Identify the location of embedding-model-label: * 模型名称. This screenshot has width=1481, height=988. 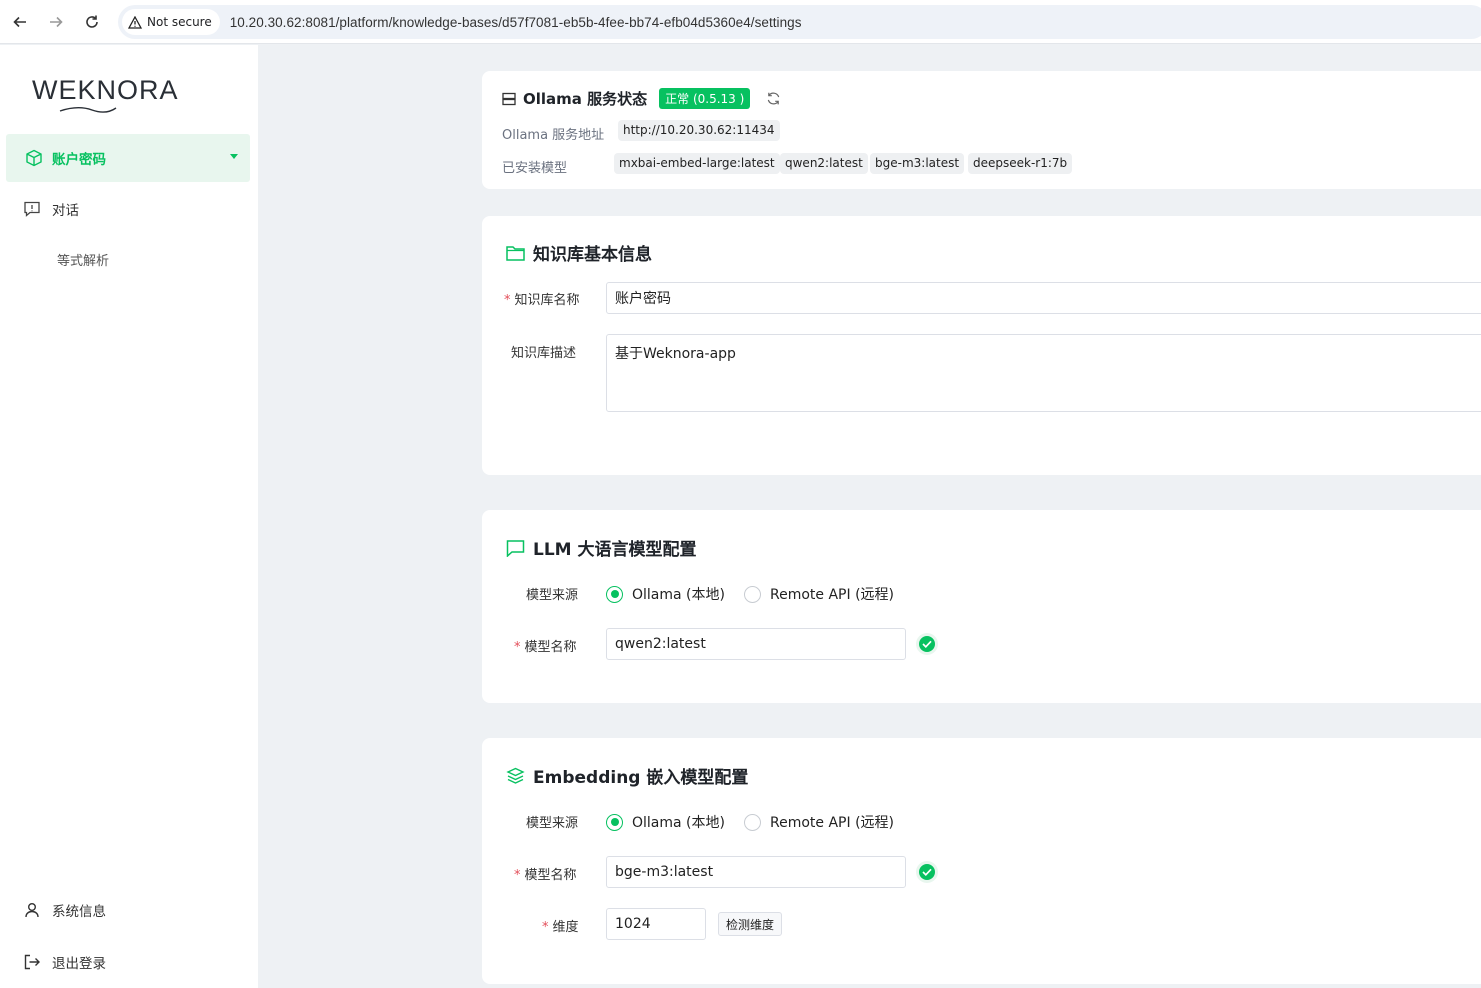
(545, 875).